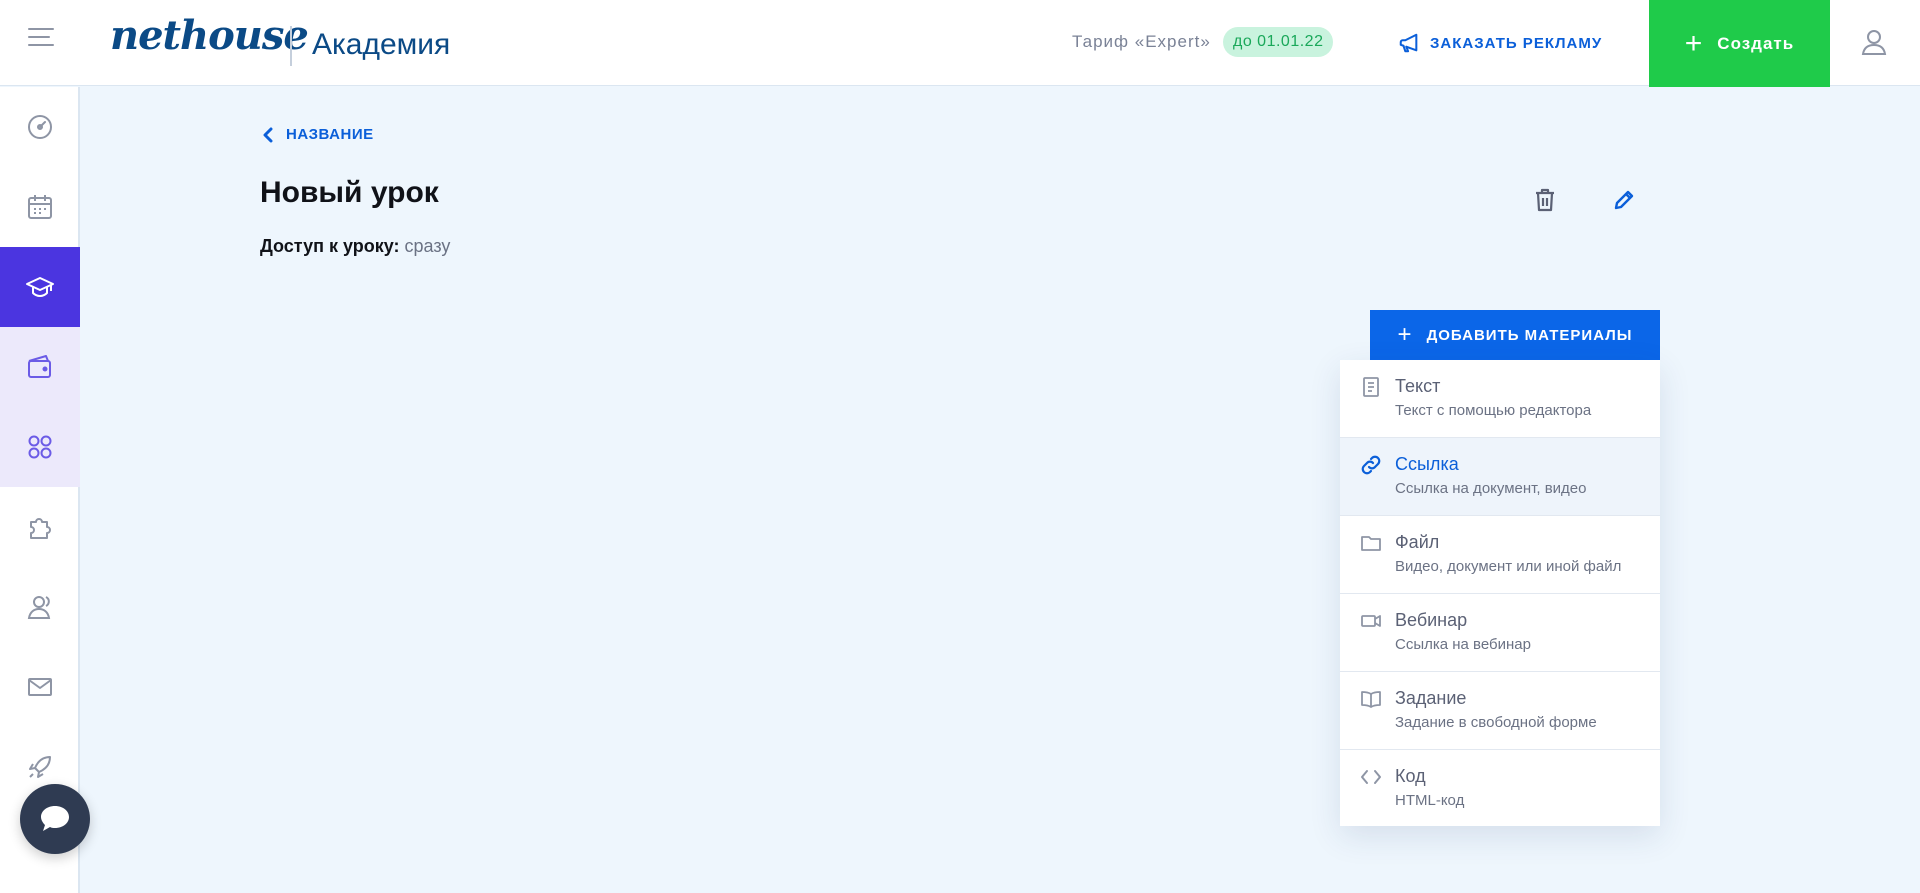 This screenshot has height=893, width=1920. I want to click on order-ad-button: ЗАКАЗАТЬ РЕКЛАМУ, so click(1500, 43).